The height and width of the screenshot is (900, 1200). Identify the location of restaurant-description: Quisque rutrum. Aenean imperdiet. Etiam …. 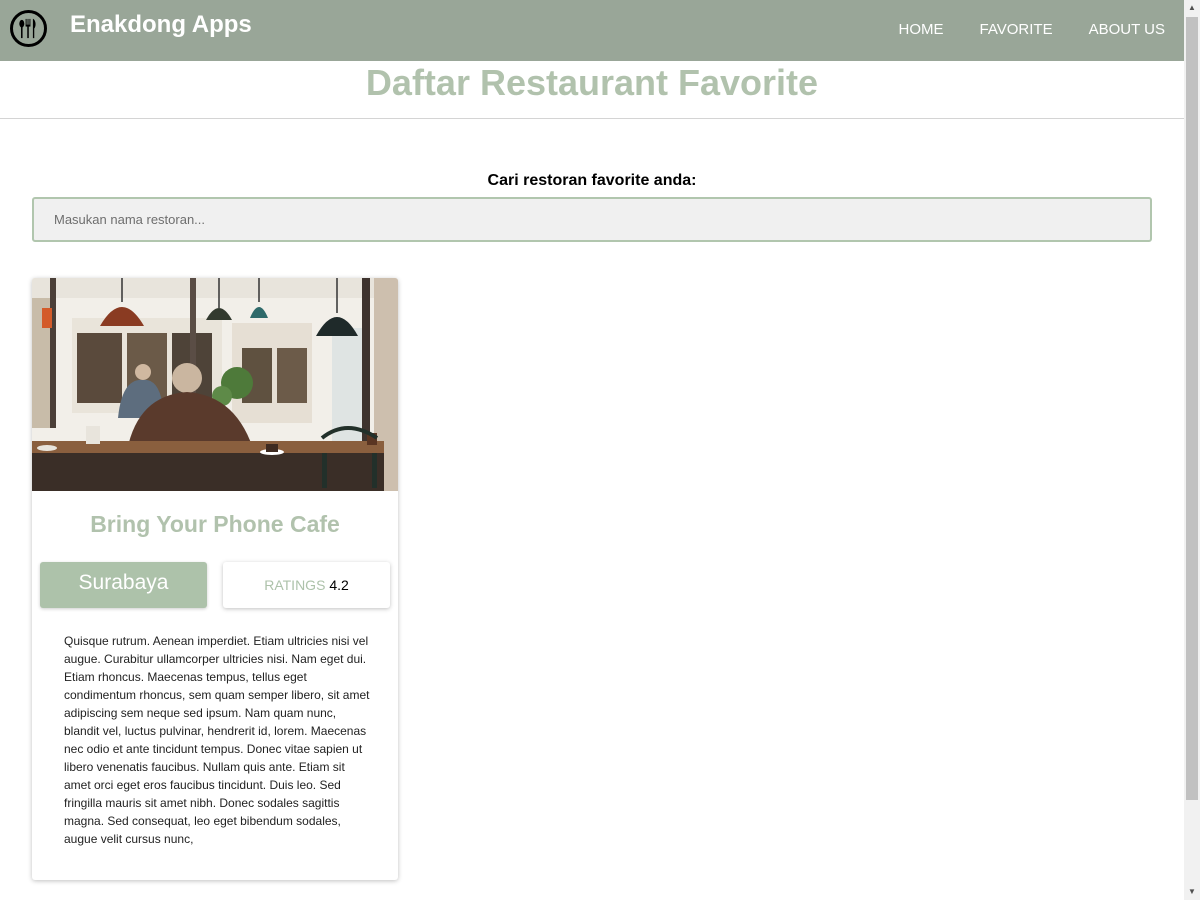
(217, 740).